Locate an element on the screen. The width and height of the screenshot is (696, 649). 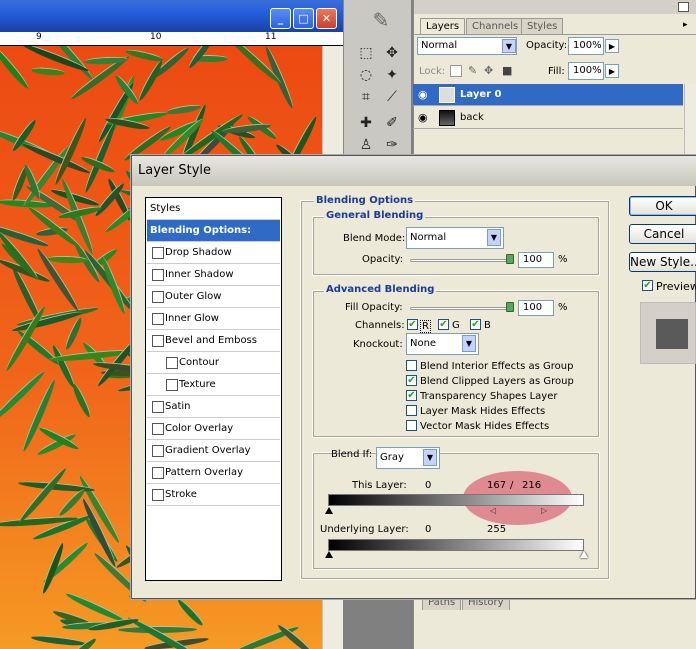
style-item: Contour is located at coordinates (213, 363).